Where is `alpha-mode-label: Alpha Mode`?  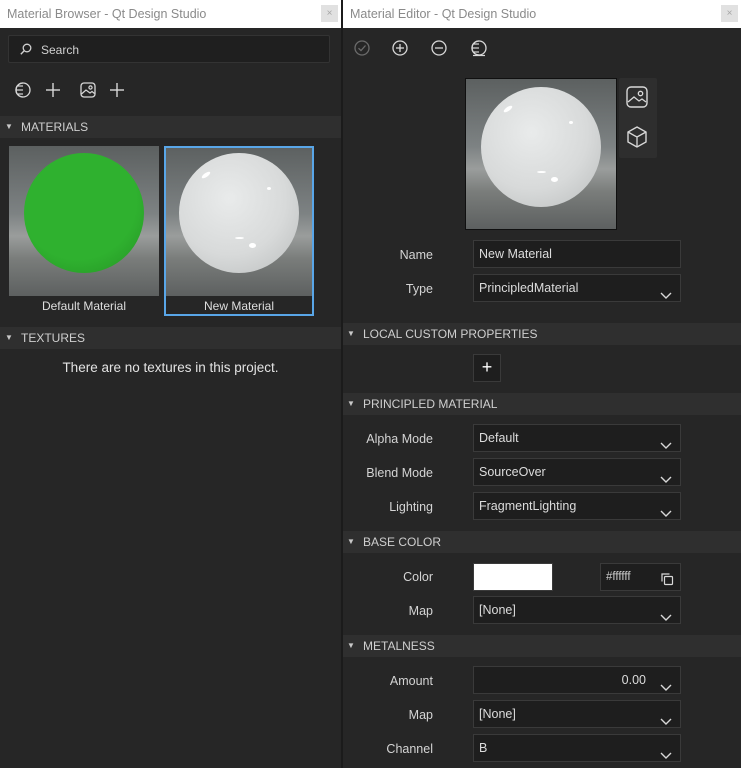
alpha-mode-label: Alpha Mode is located at coordinates (399, 439).